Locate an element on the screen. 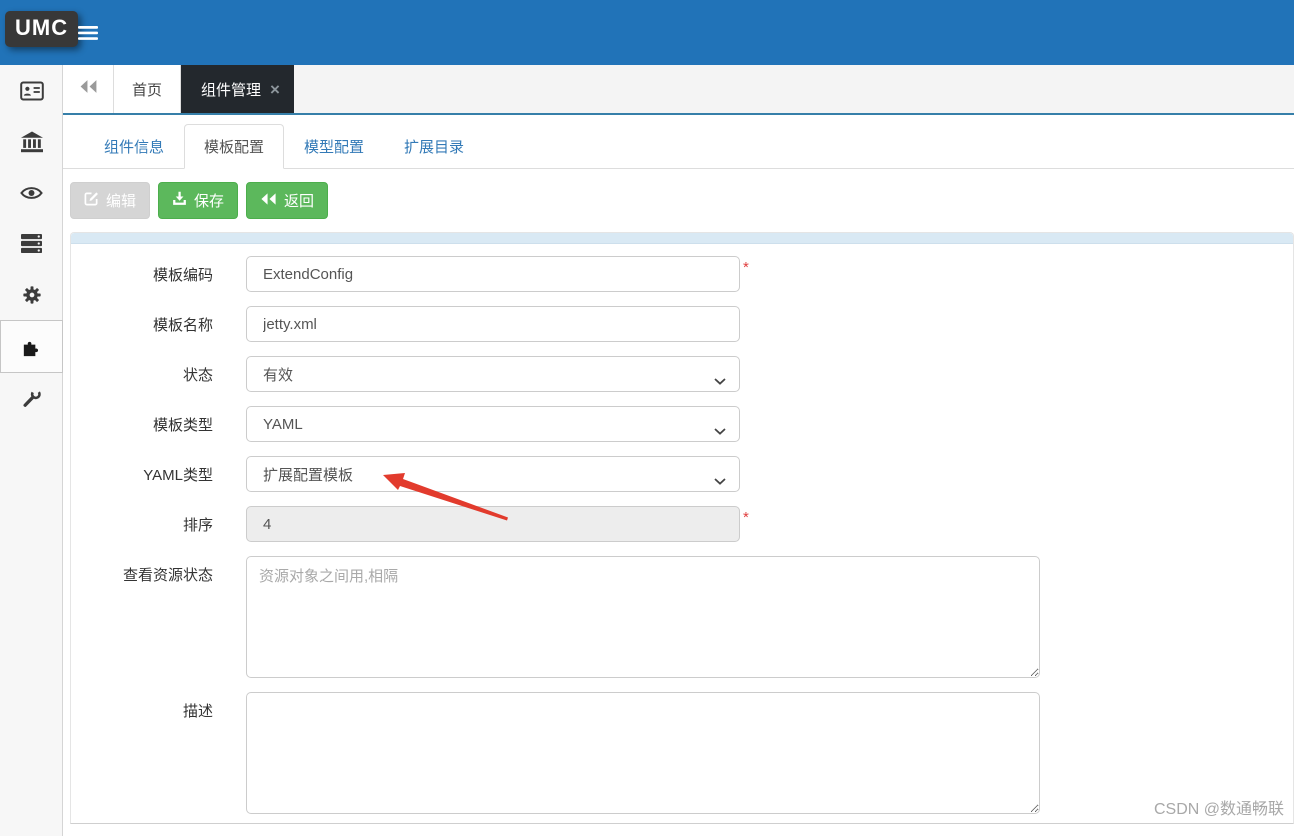 This screenshot has height=836, width=1294. field-label: 模板编码 is located at coordinates (182, 275).